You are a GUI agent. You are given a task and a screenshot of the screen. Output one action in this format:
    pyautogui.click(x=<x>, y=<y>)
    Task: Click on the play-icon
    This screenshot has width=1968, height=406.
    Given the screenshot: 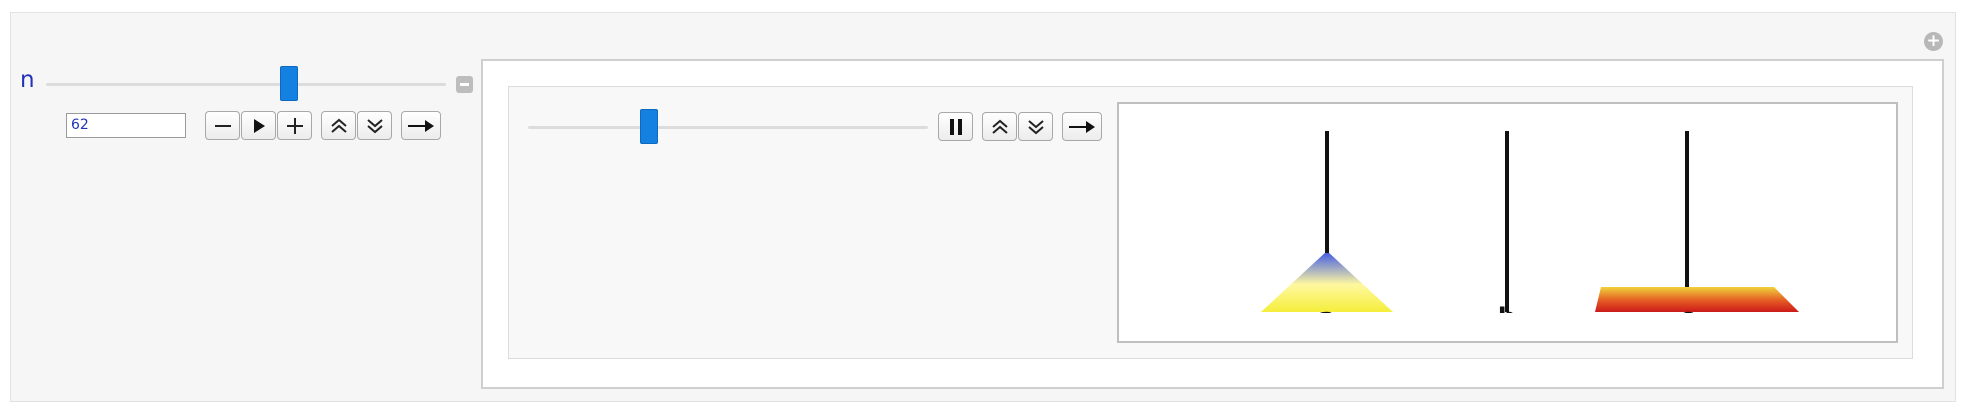 What is the action you would take?
    pyautogui.click(x=259, y=125)
    